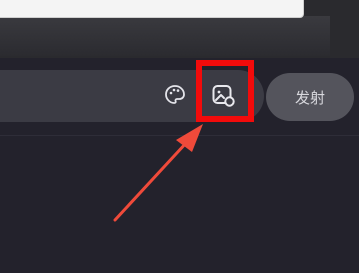 The width and height of the screenshot is (359, 273). What do you see at coordinates (225, 91) in the screenshot?
I see `highlight-box` at bounding box center [225, 91].